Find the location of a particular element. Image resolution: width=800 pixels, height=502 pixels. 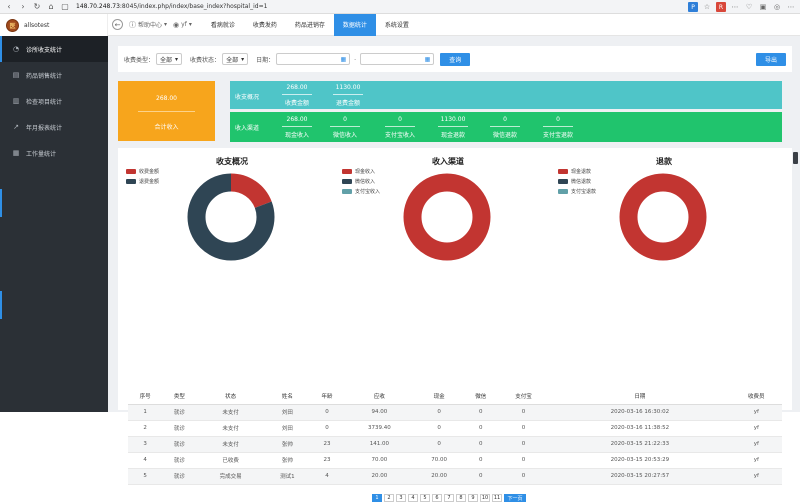

page-button: 1 is located at coordinates (377, 498).